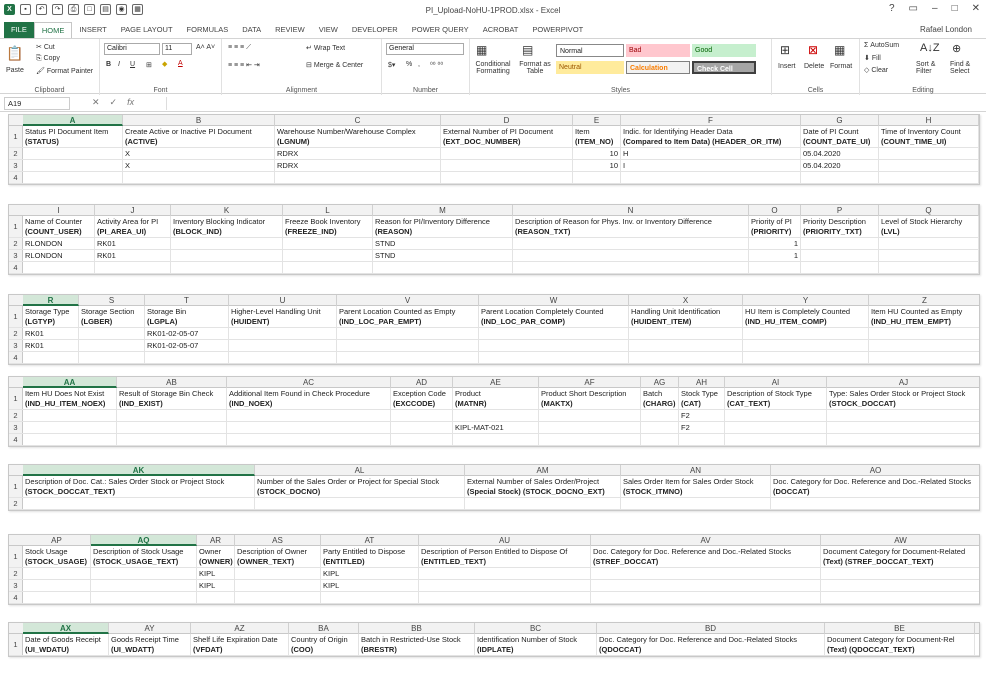 Image resolution: width=986 pixels, height=681 pixels. I want to click on name-box: A19, so click(37, 103).